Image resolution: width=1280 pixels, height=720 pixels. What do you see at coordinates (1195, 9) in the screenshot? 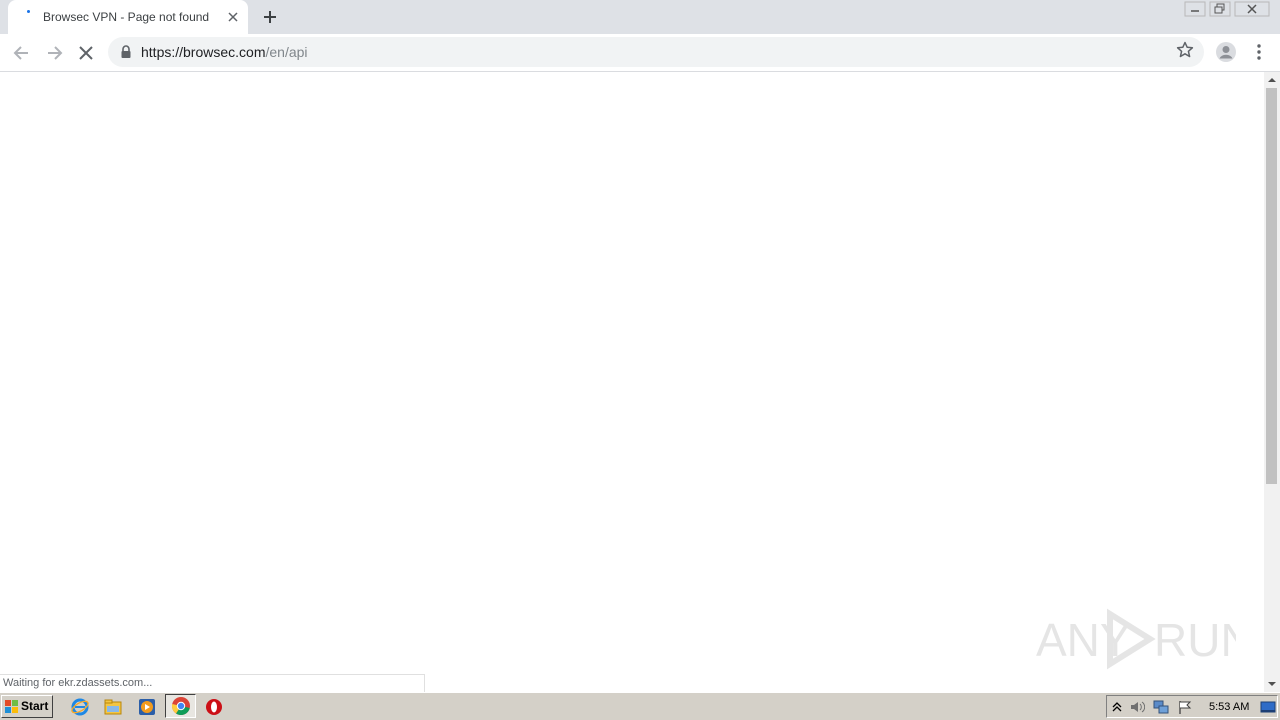
I see `minimize-icon` at bounding box center [1195, 9].